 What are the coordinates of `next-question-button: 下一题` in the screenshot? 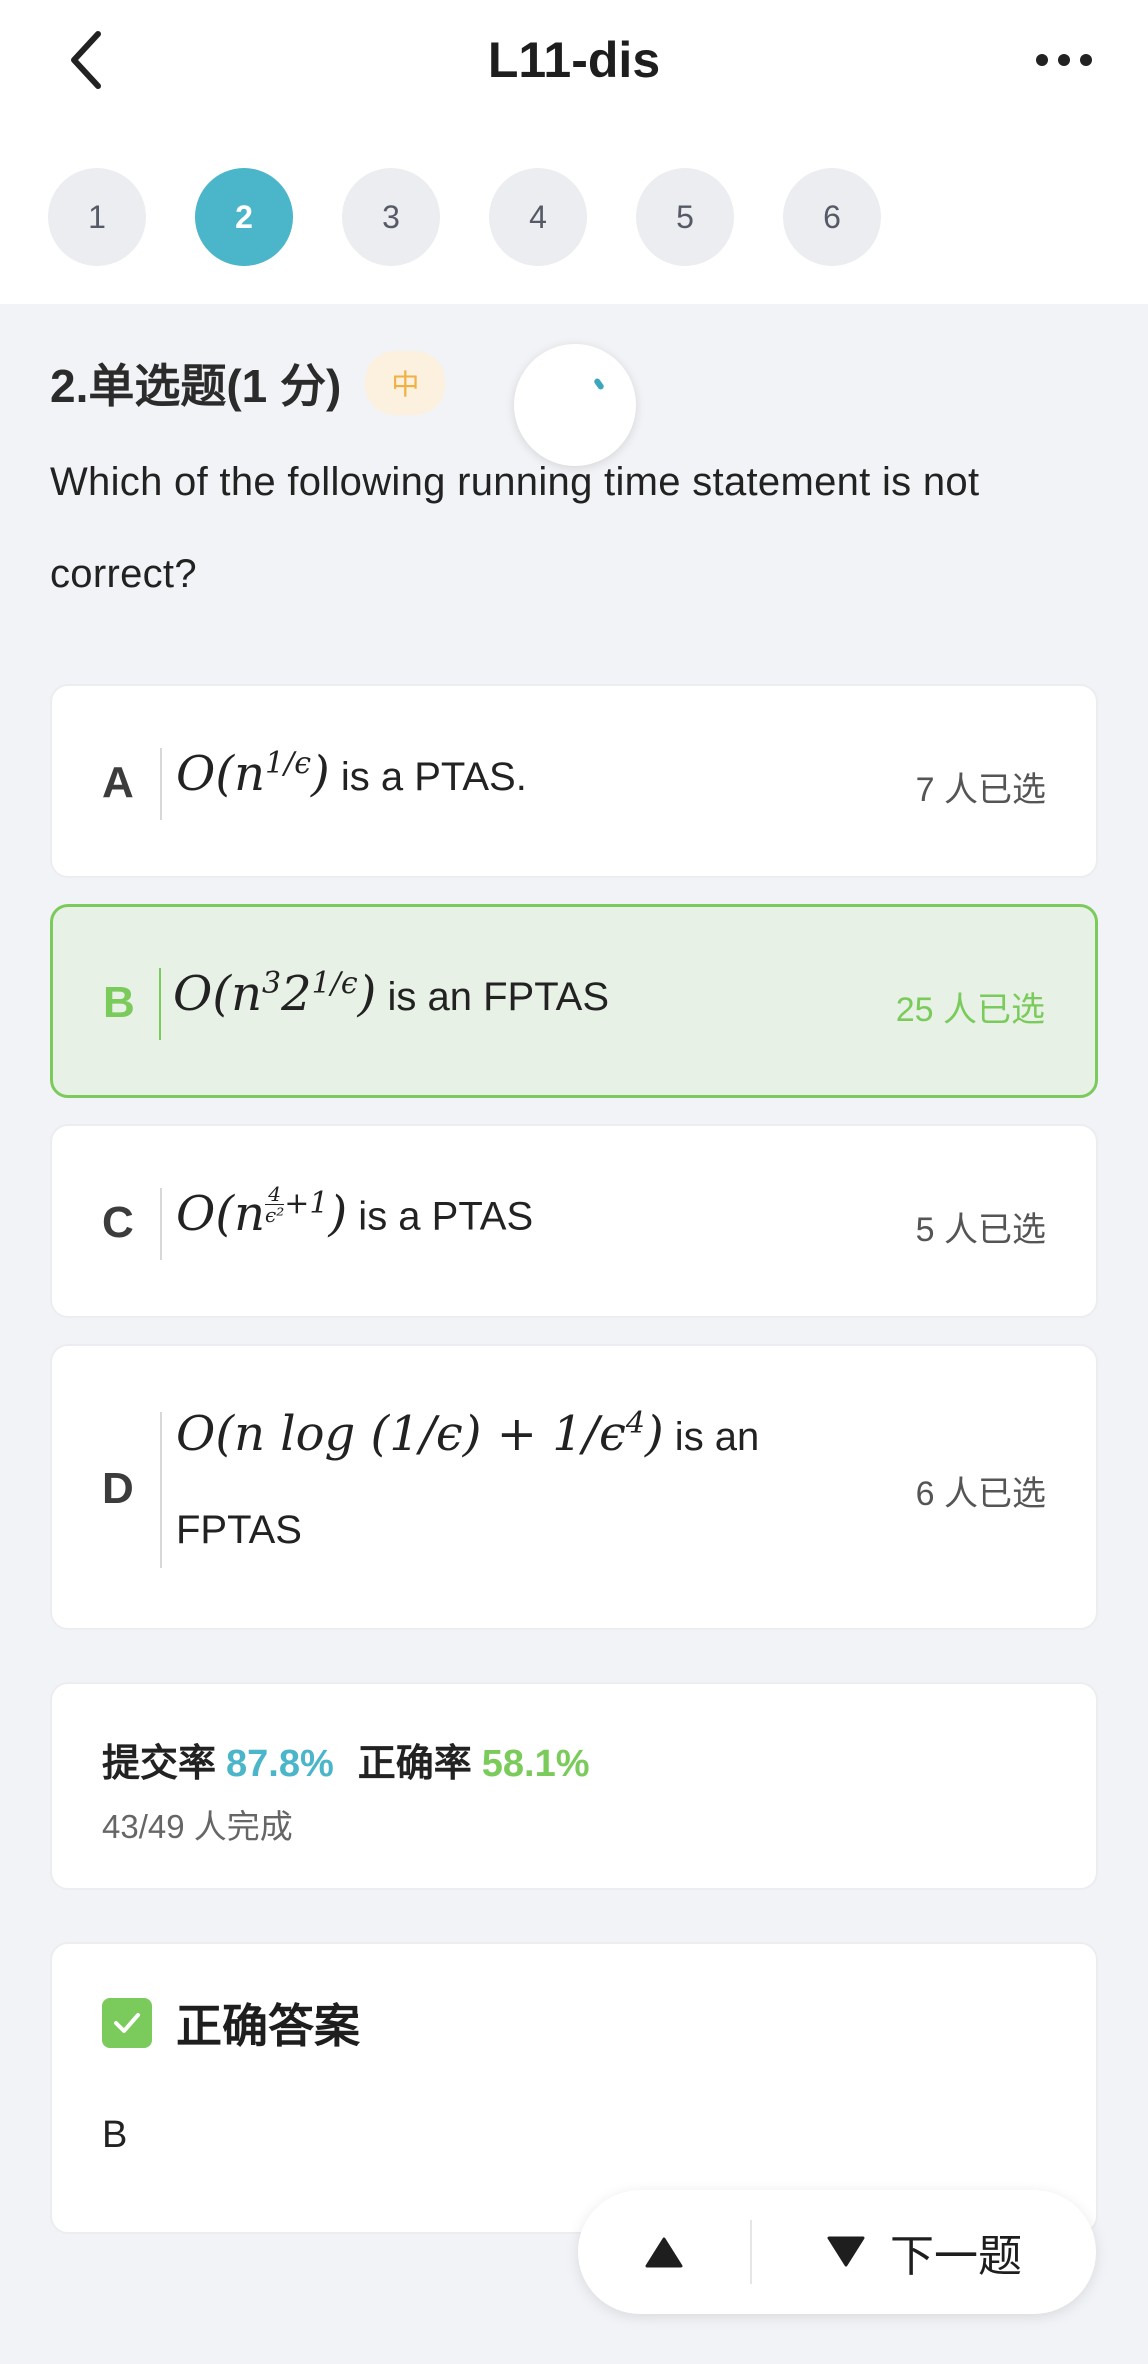 It's located at (924, 2252).